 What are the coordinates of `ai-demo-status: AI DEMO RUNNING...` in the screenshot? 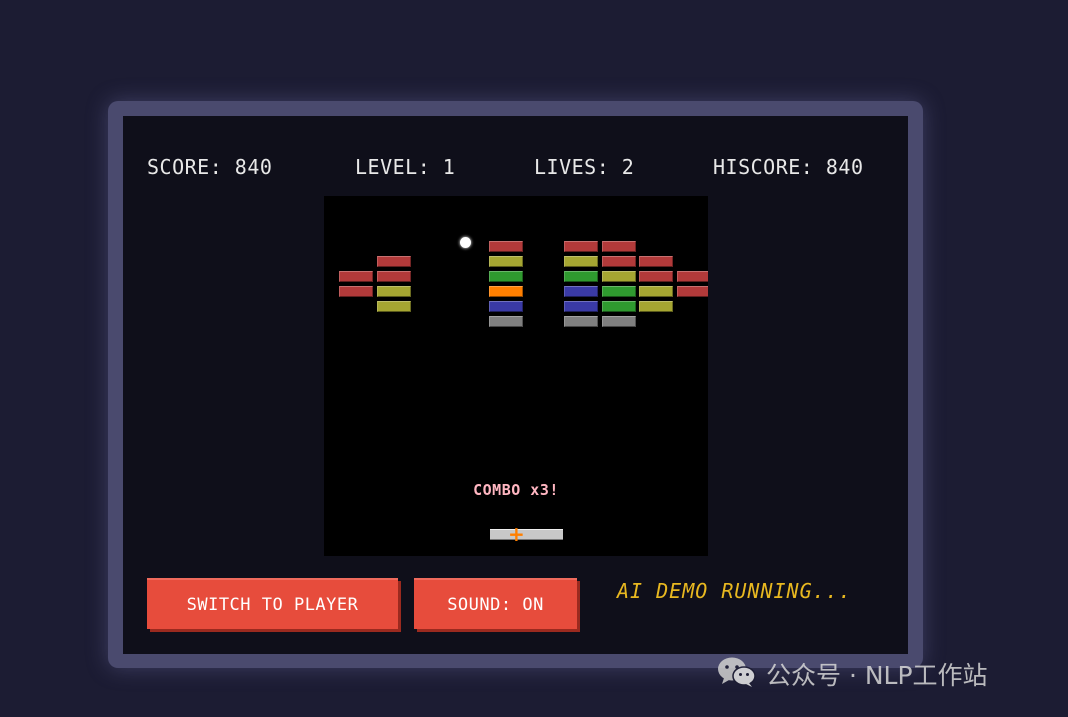 It's located at (734, 591).